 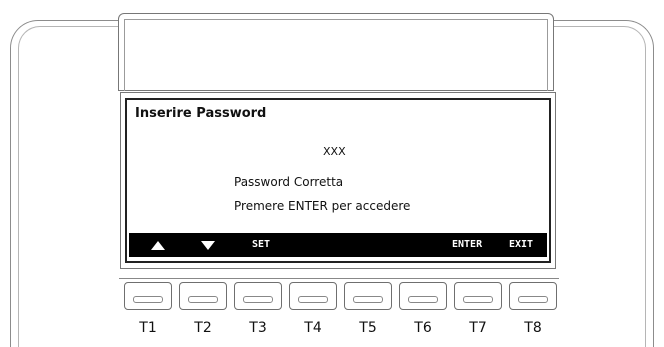 What do you see at coordinates (423, 296) in the screenshot?
I see `key-t6-button` at bounding box center [423, 296].